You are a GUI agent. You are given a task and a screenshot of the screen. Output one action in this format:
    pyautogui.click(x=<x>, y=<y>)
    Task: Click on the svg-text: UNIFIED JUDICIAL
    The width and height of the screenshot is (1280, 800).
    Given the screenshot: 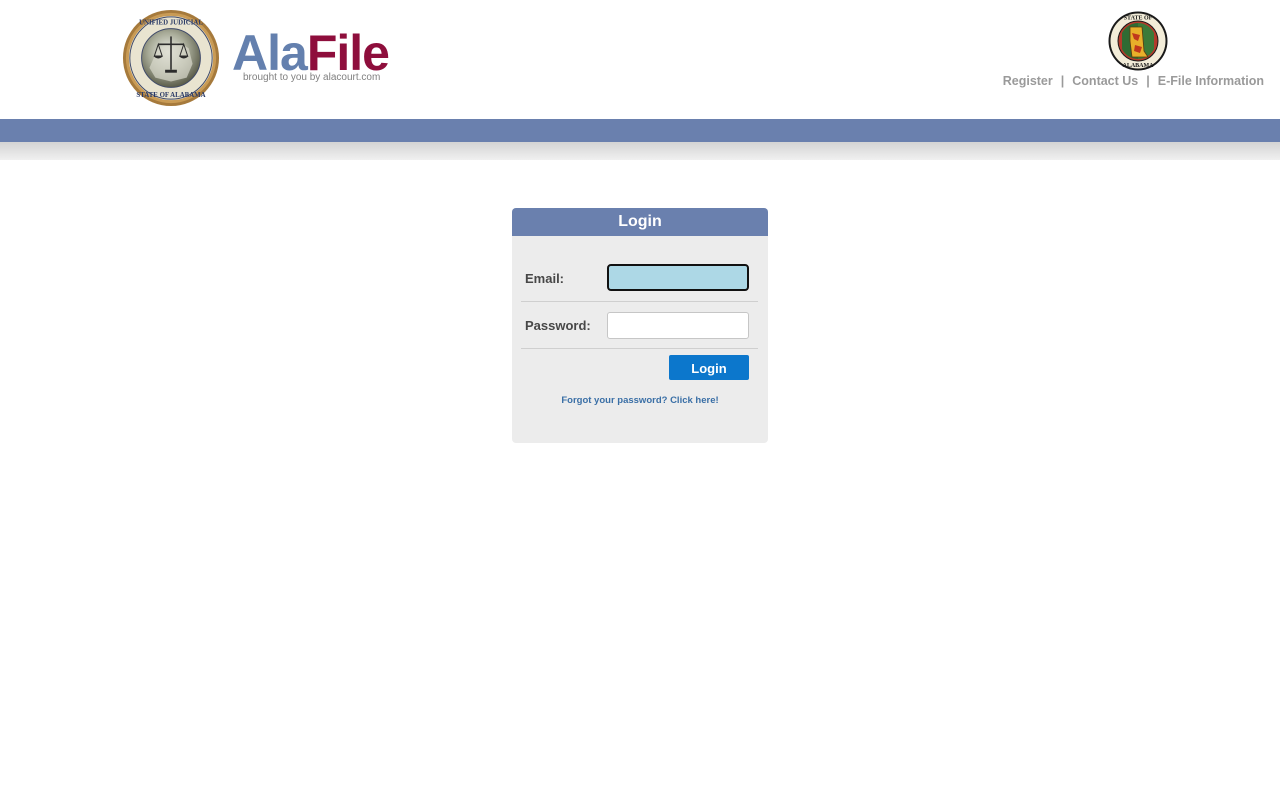 What is the action you would take?
    pyautogui.click(x=171, y=23)
    